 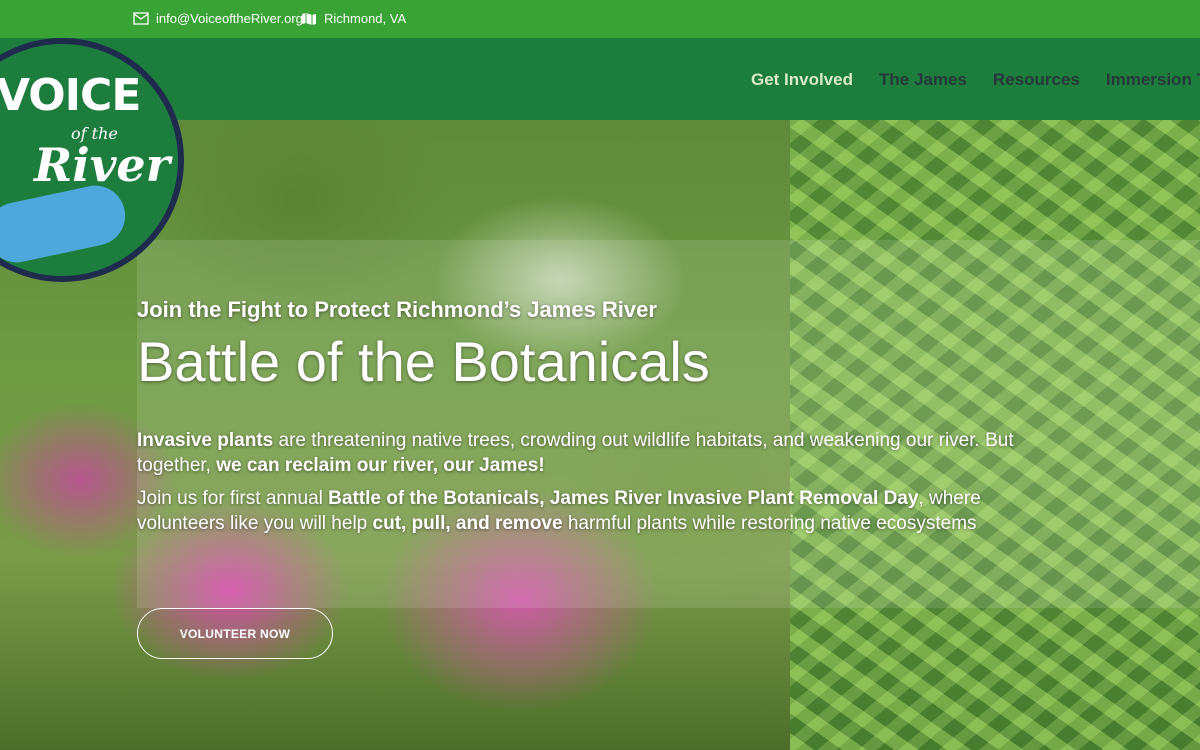 I want to click on nav-get-involved: Get Involved, so click(x=802, y=80).